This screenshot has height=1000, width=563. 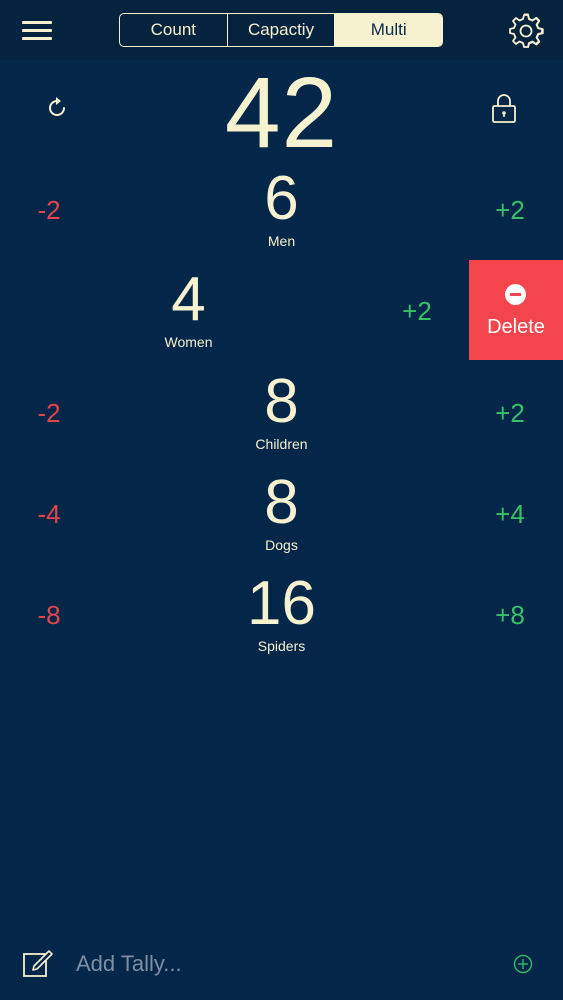 What do you see at coordinates (510, 514) in the screenshot?
I see `increment-button: +4` at bounding box center [510, 514].